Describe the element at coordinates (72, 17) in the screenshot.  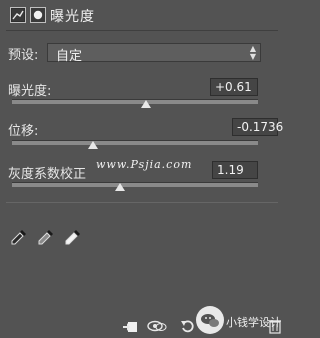
I see `panel-title: 曝光度` at that location.